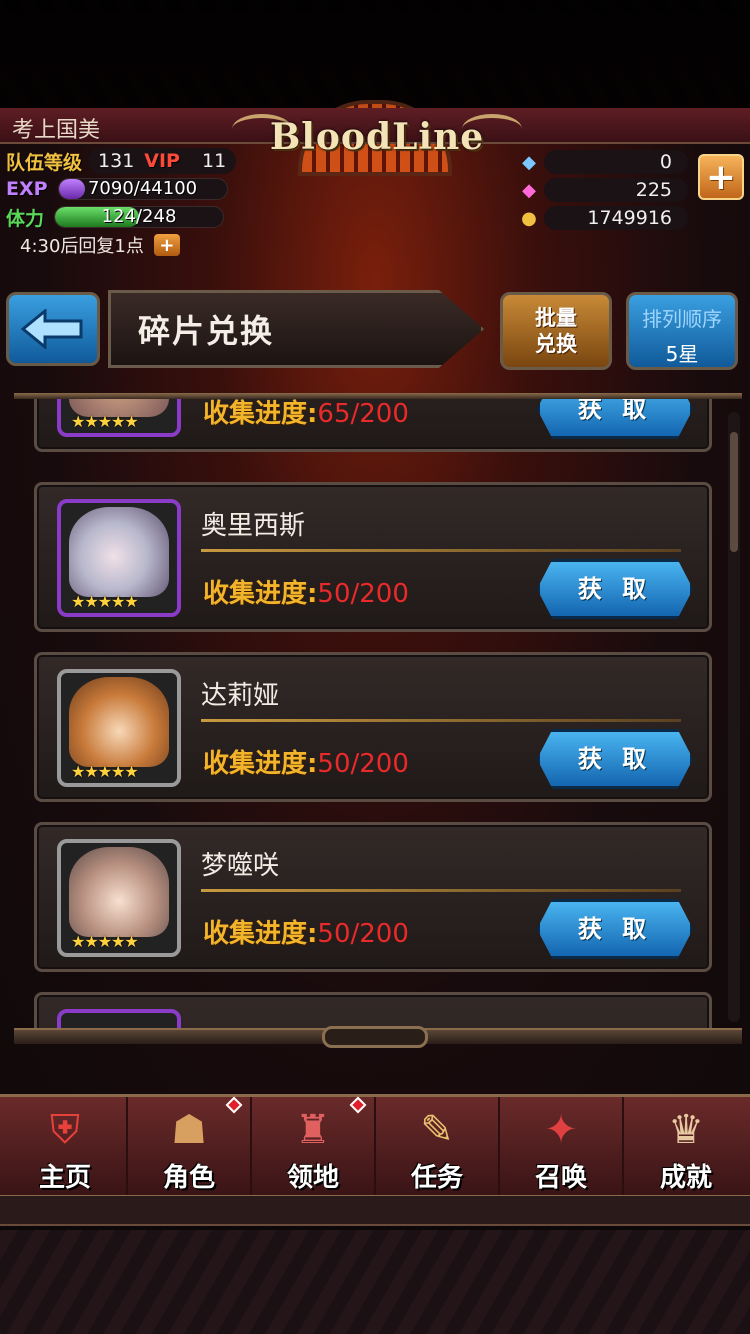 Image resolution: width=750 pixels, height=1334 pixels. I want to click on nav-footer, so click(375, 1211).